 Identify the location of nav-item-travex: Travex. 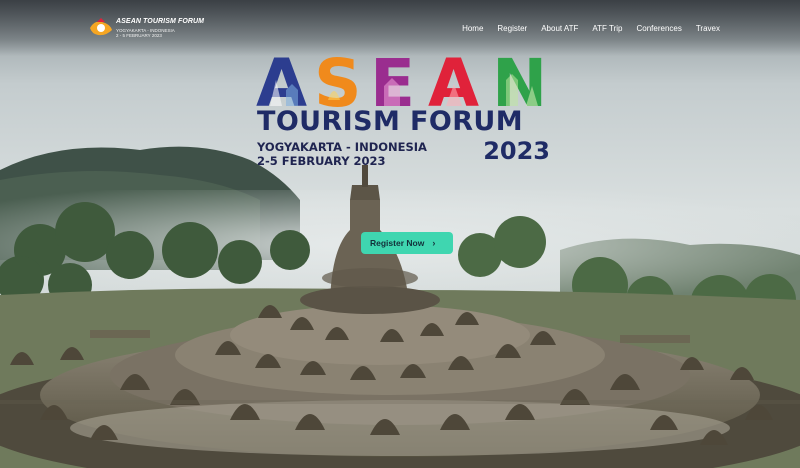
(708, 28).